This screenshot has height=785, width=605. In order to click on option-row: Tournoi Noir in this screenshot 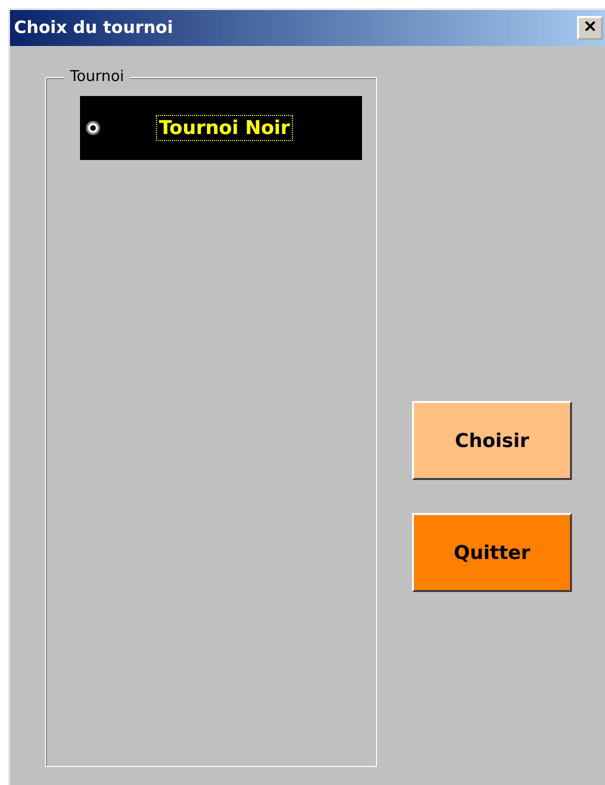, I will do `click(221, 128)`.